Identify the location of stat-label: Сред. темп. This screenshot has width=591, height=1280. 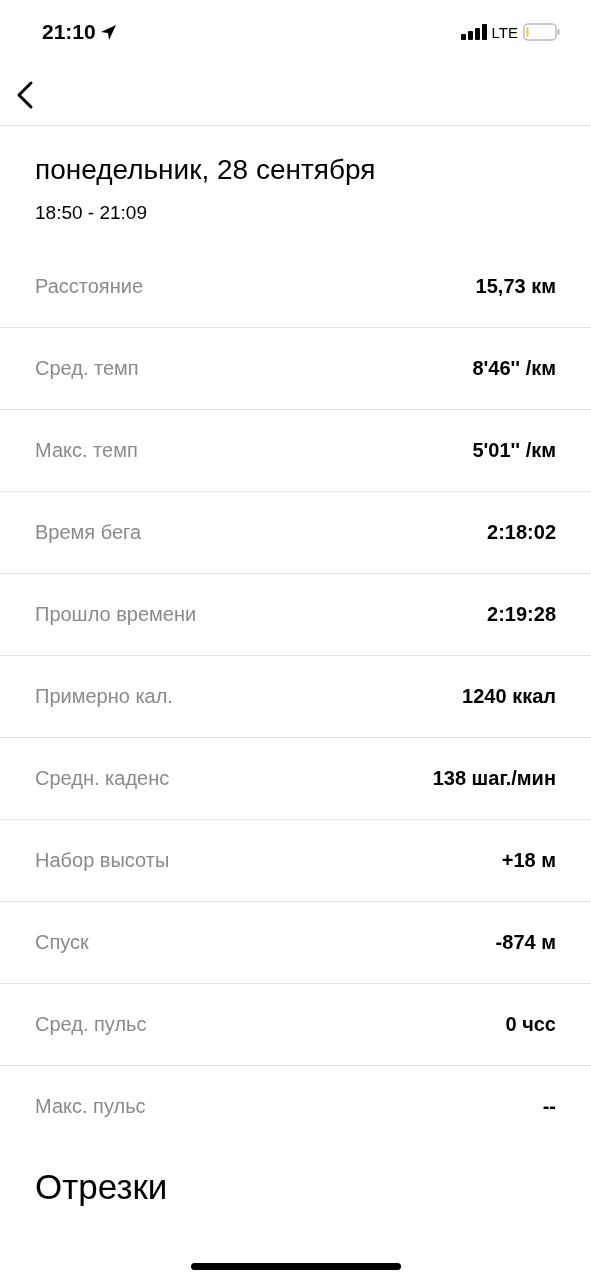
(87, 368).